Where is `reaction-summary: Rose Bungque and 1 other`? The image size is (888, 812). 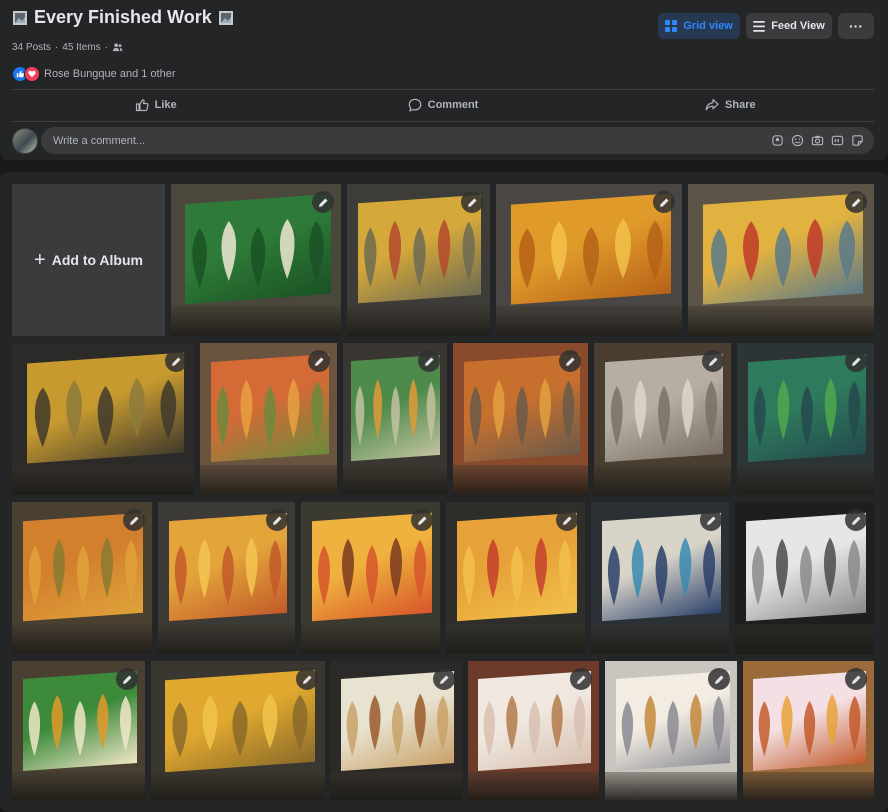
reaction-summary: Rose Bungque and 1 other is located at coordinates (94, 74).